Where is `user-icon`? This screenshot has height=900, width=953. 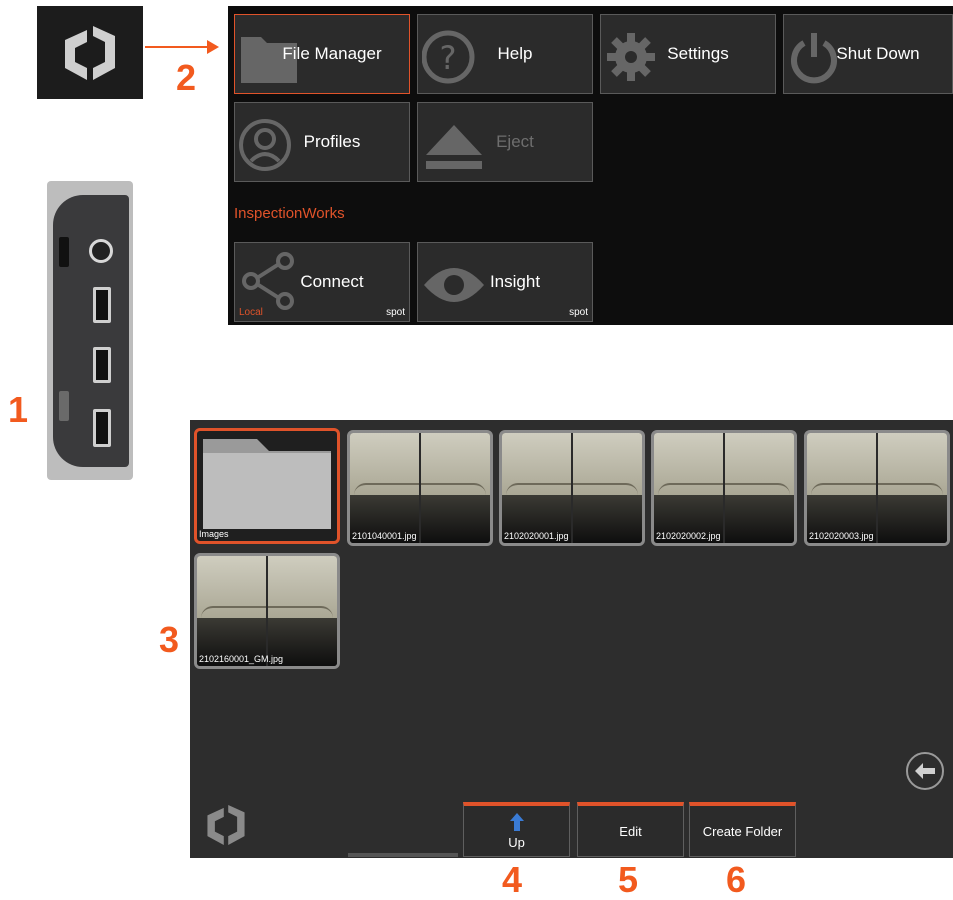 user-icon is located at coordinates (265, 145).